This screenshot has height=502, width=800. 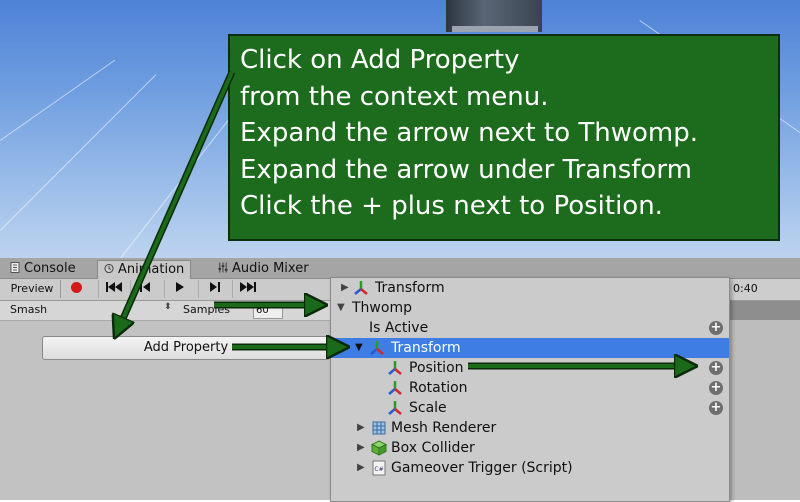 What do you see at coordinates (151, 269) in the screenshot?
I see `tab-animation-label: Animation` at bounding box center [151, 269].